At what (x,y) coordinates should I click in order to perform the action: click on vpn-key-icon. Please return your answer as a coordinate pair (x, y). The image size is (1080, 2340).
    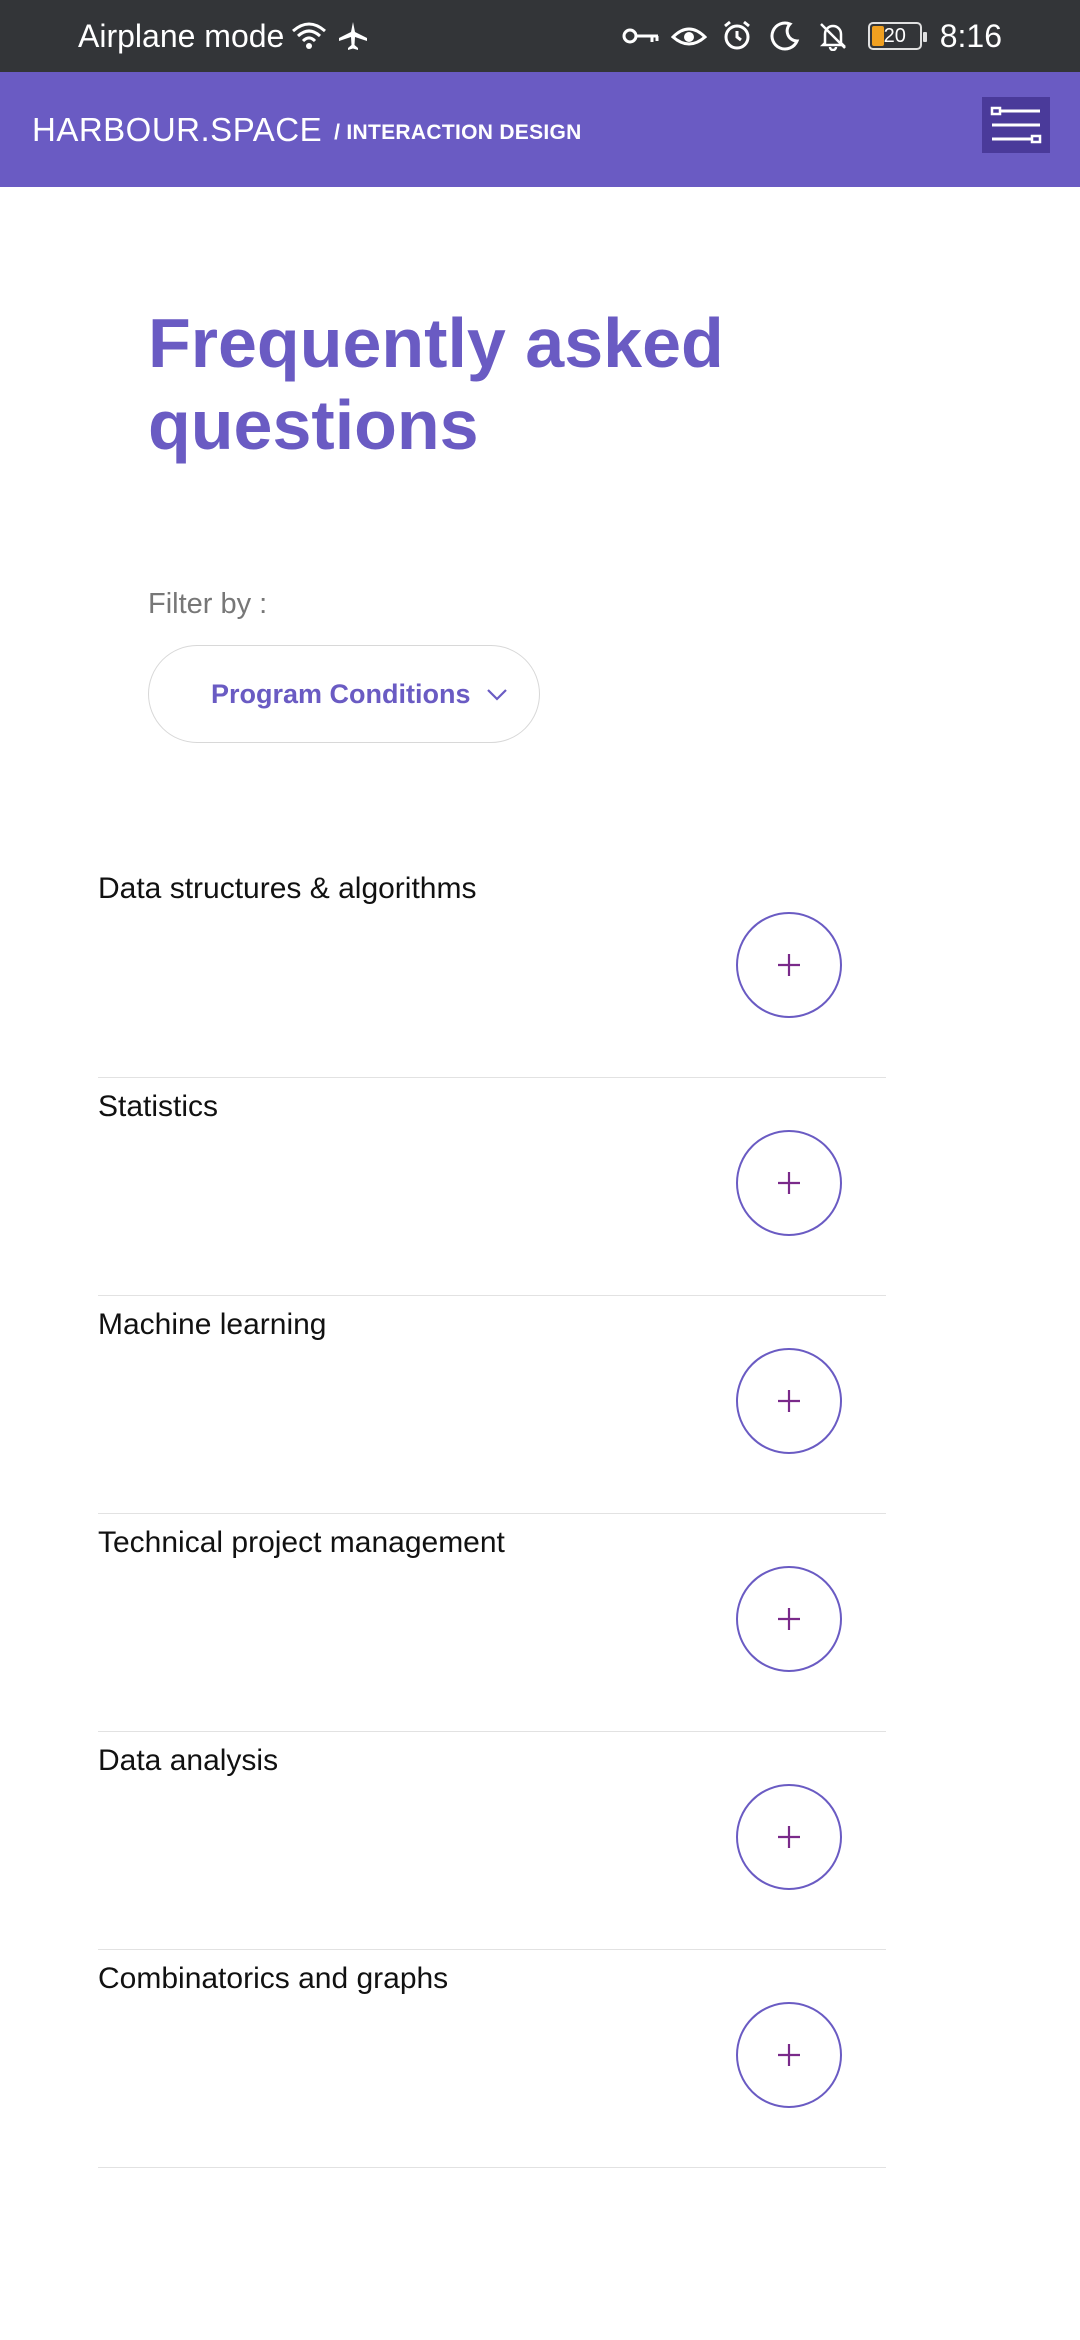
    Looking at the image, I should click on (641, 36).